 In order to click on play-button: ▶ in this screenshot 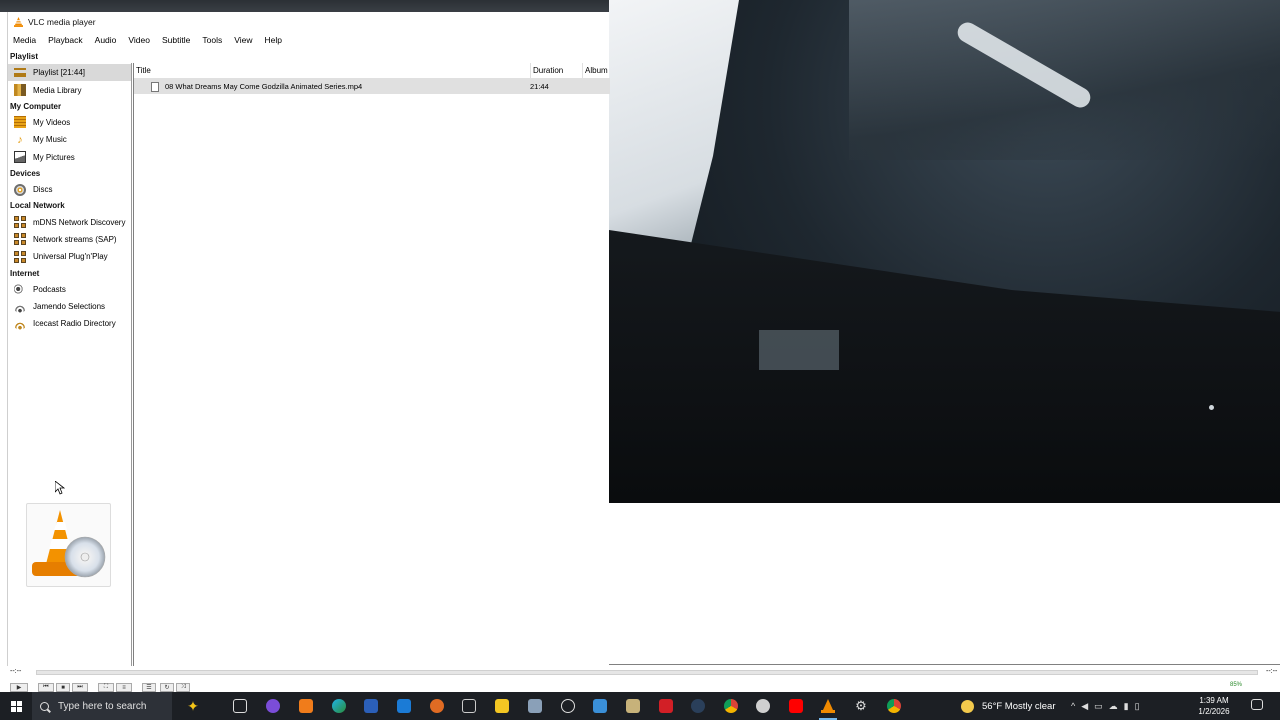, I will do `click(19, 687)`.